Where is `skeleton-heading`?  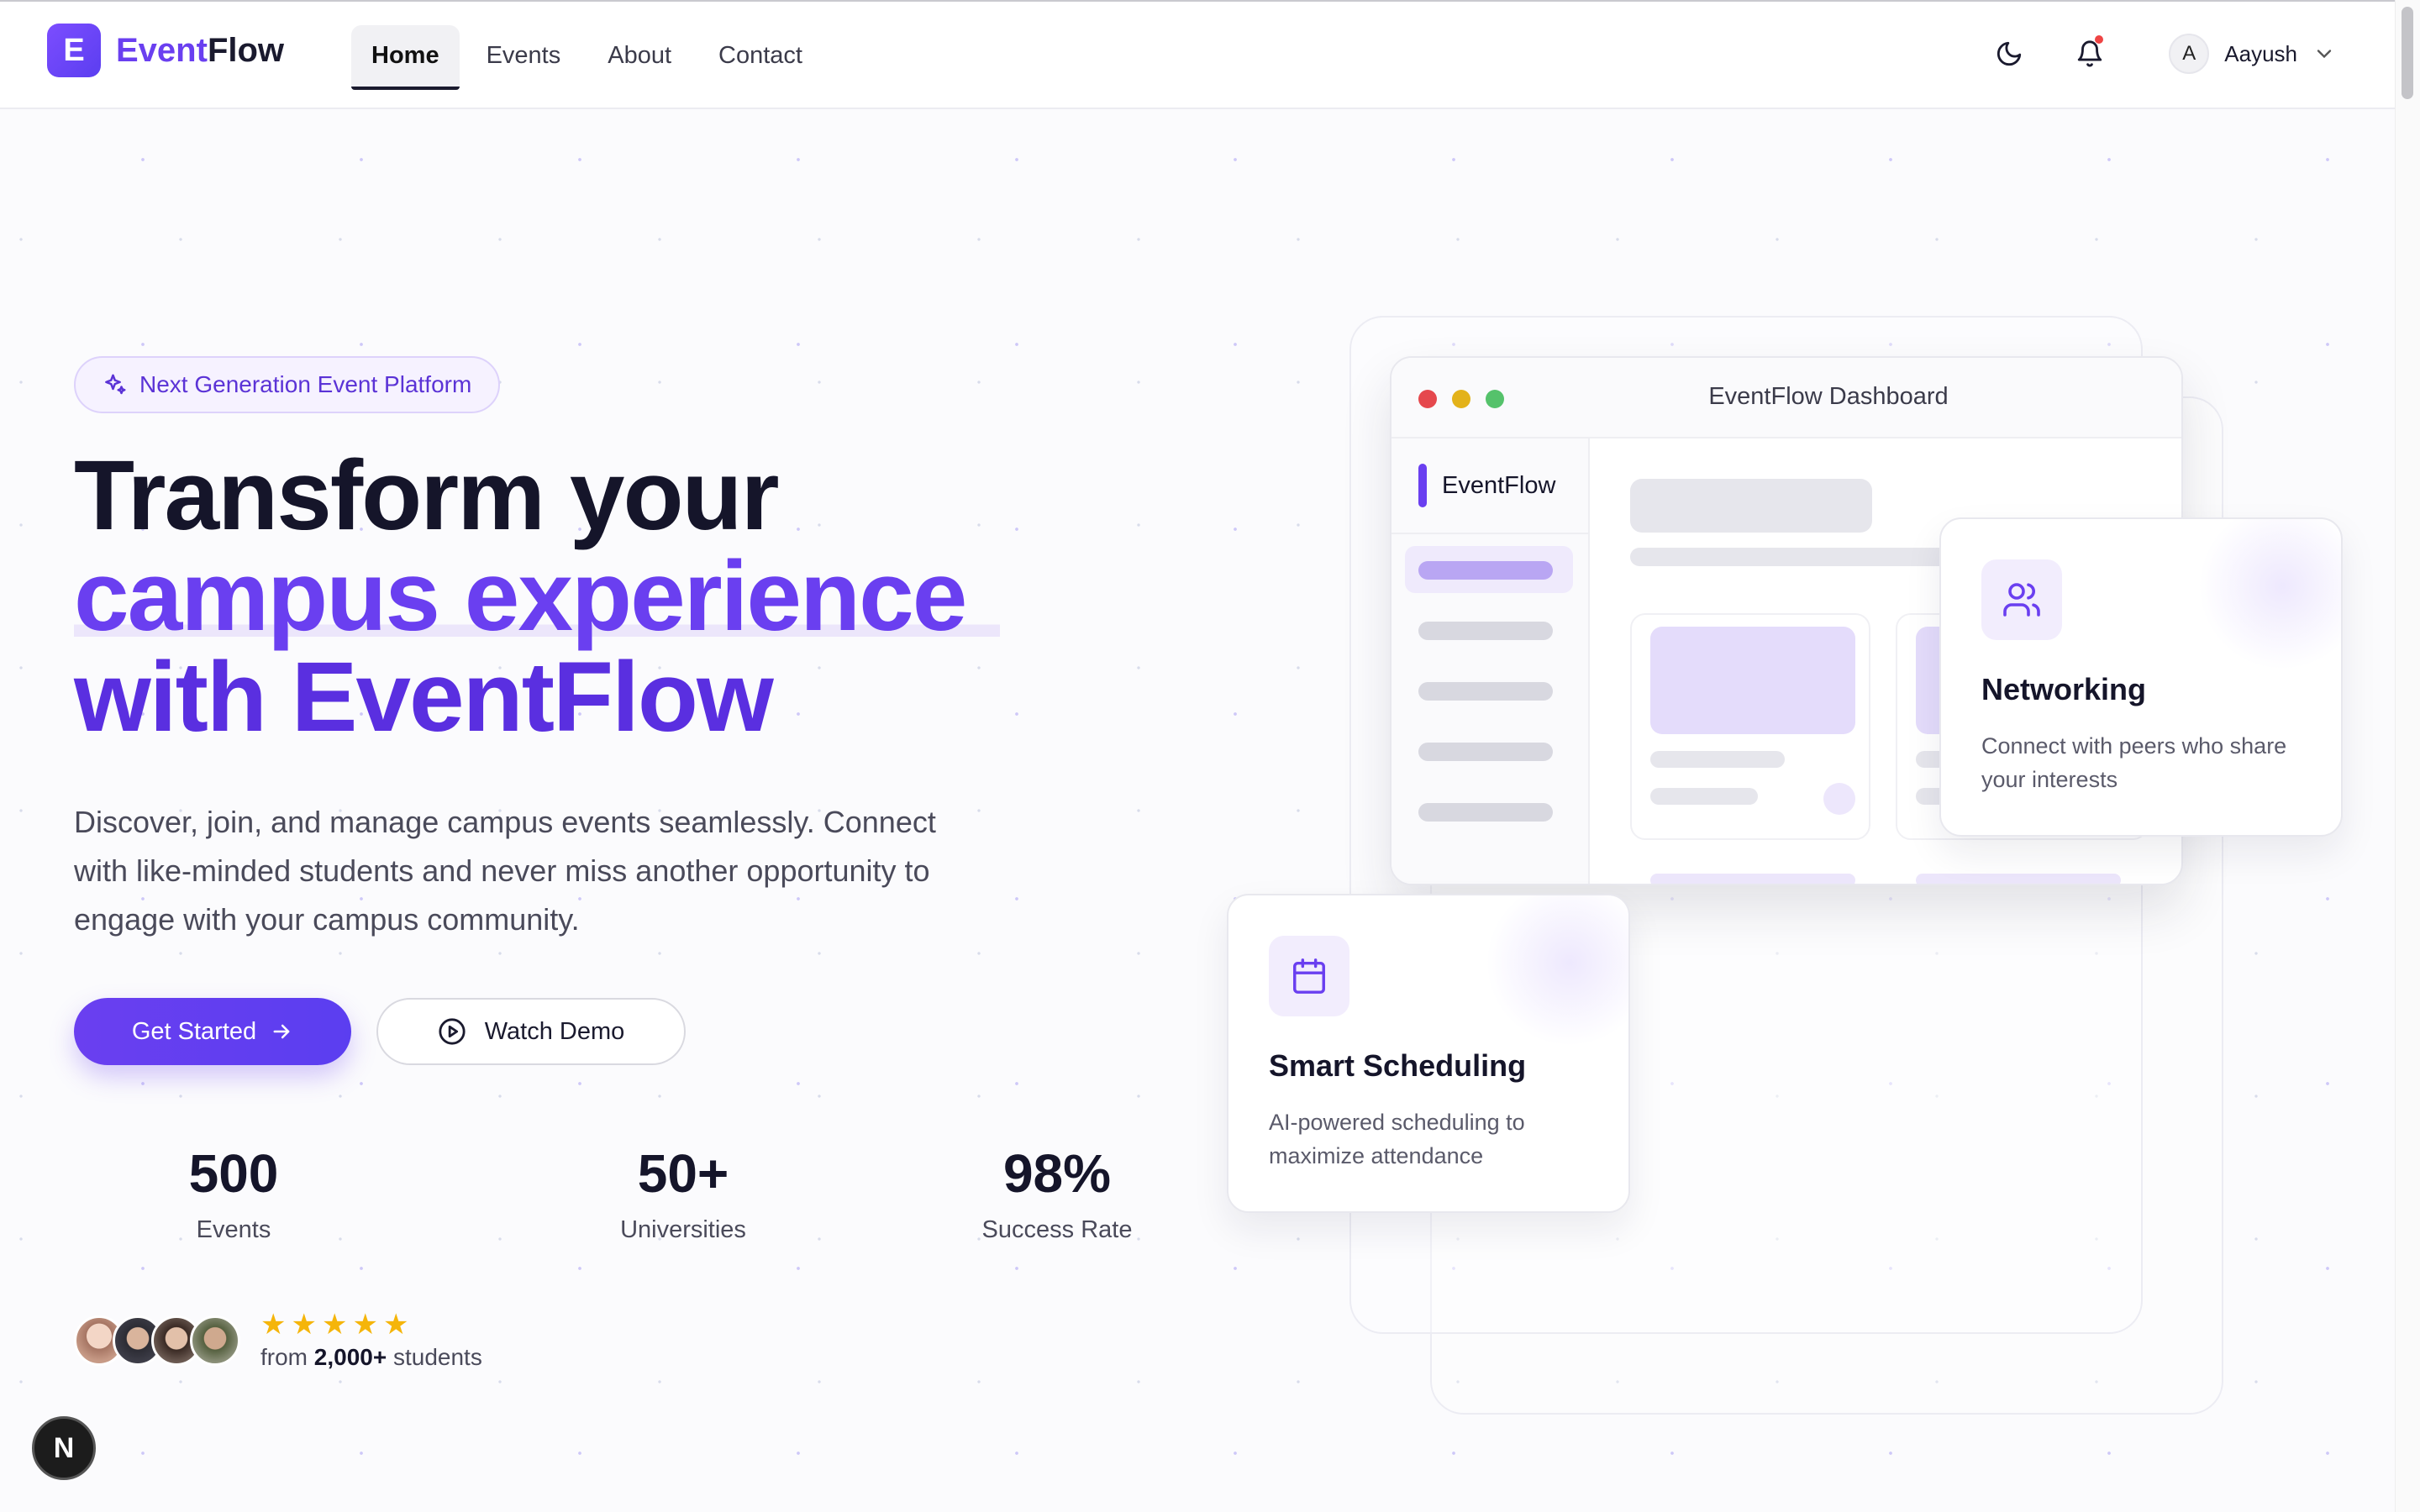
skeleton-heading is located at coordinates (1751, 506).